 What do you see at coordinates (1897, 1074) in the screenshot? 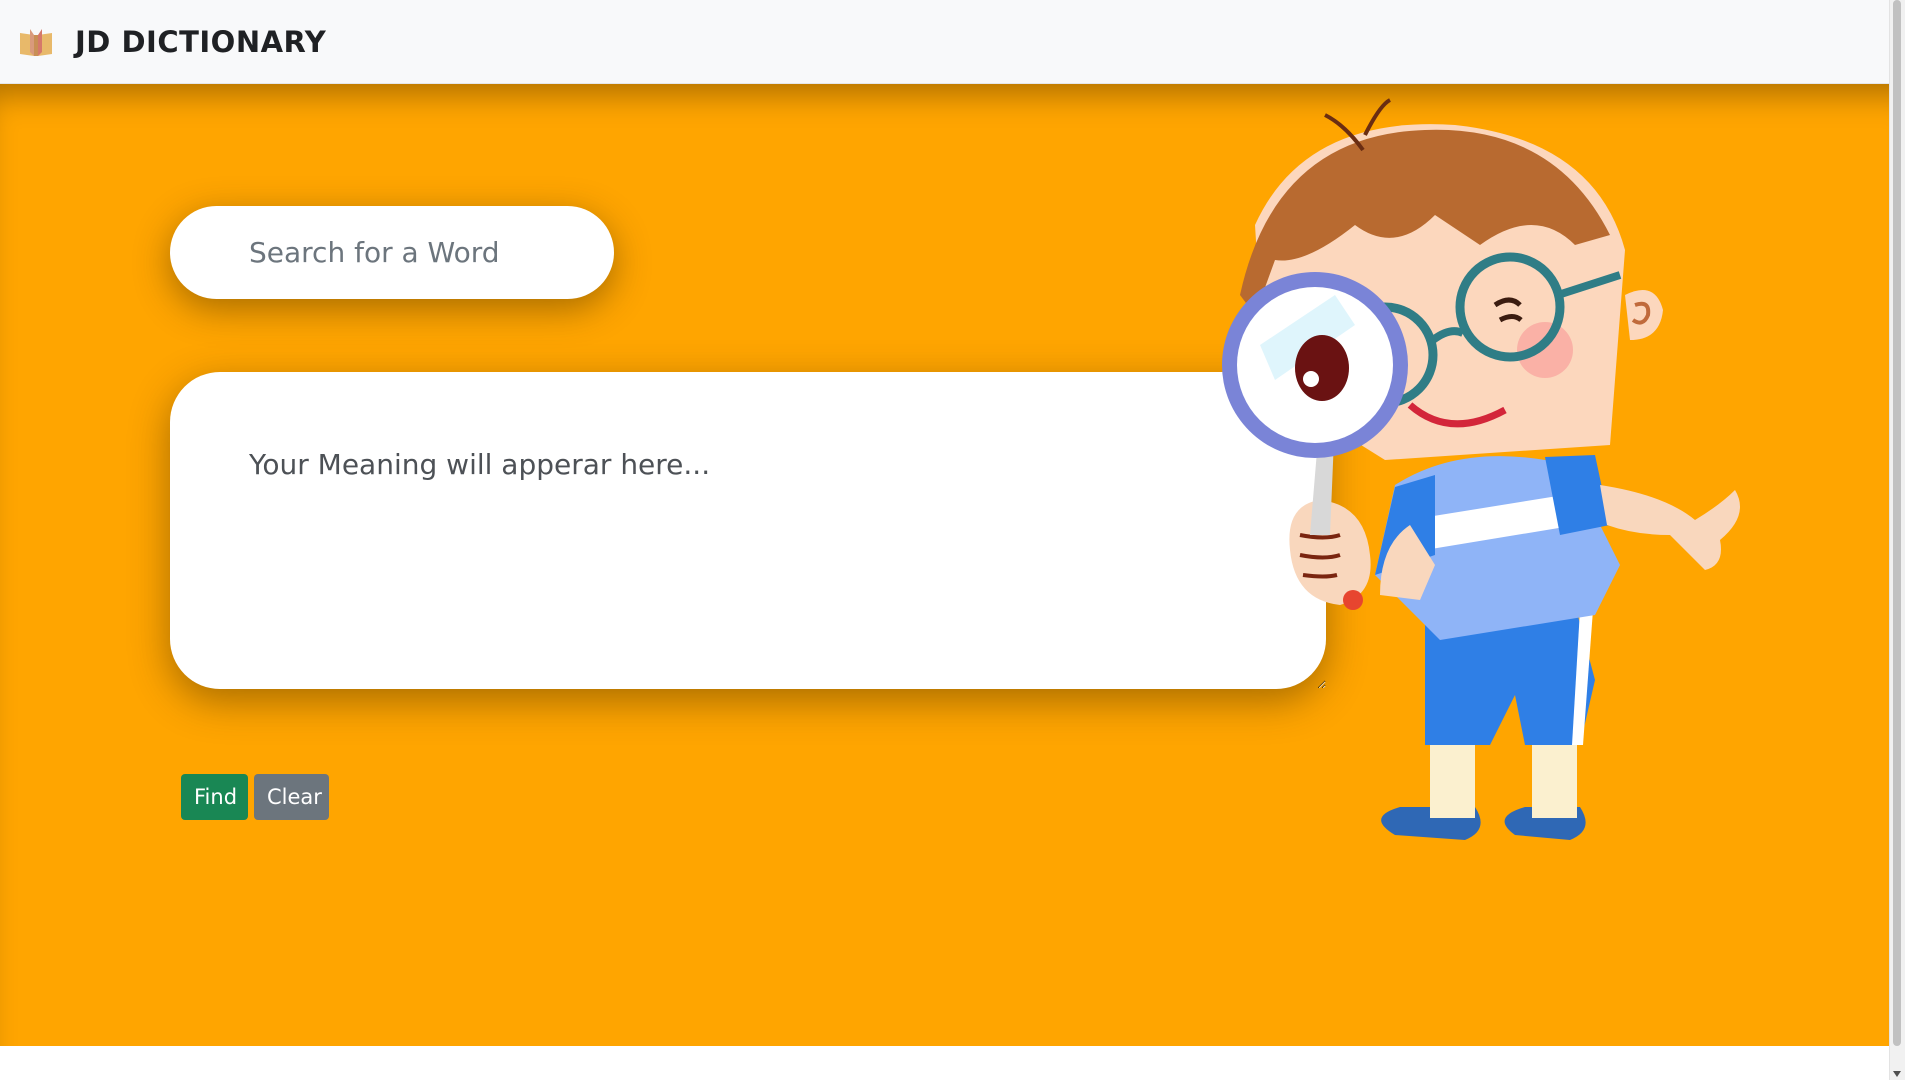
I see `scroll-down-arrow-icon` at bounding box center [1897, 1074].